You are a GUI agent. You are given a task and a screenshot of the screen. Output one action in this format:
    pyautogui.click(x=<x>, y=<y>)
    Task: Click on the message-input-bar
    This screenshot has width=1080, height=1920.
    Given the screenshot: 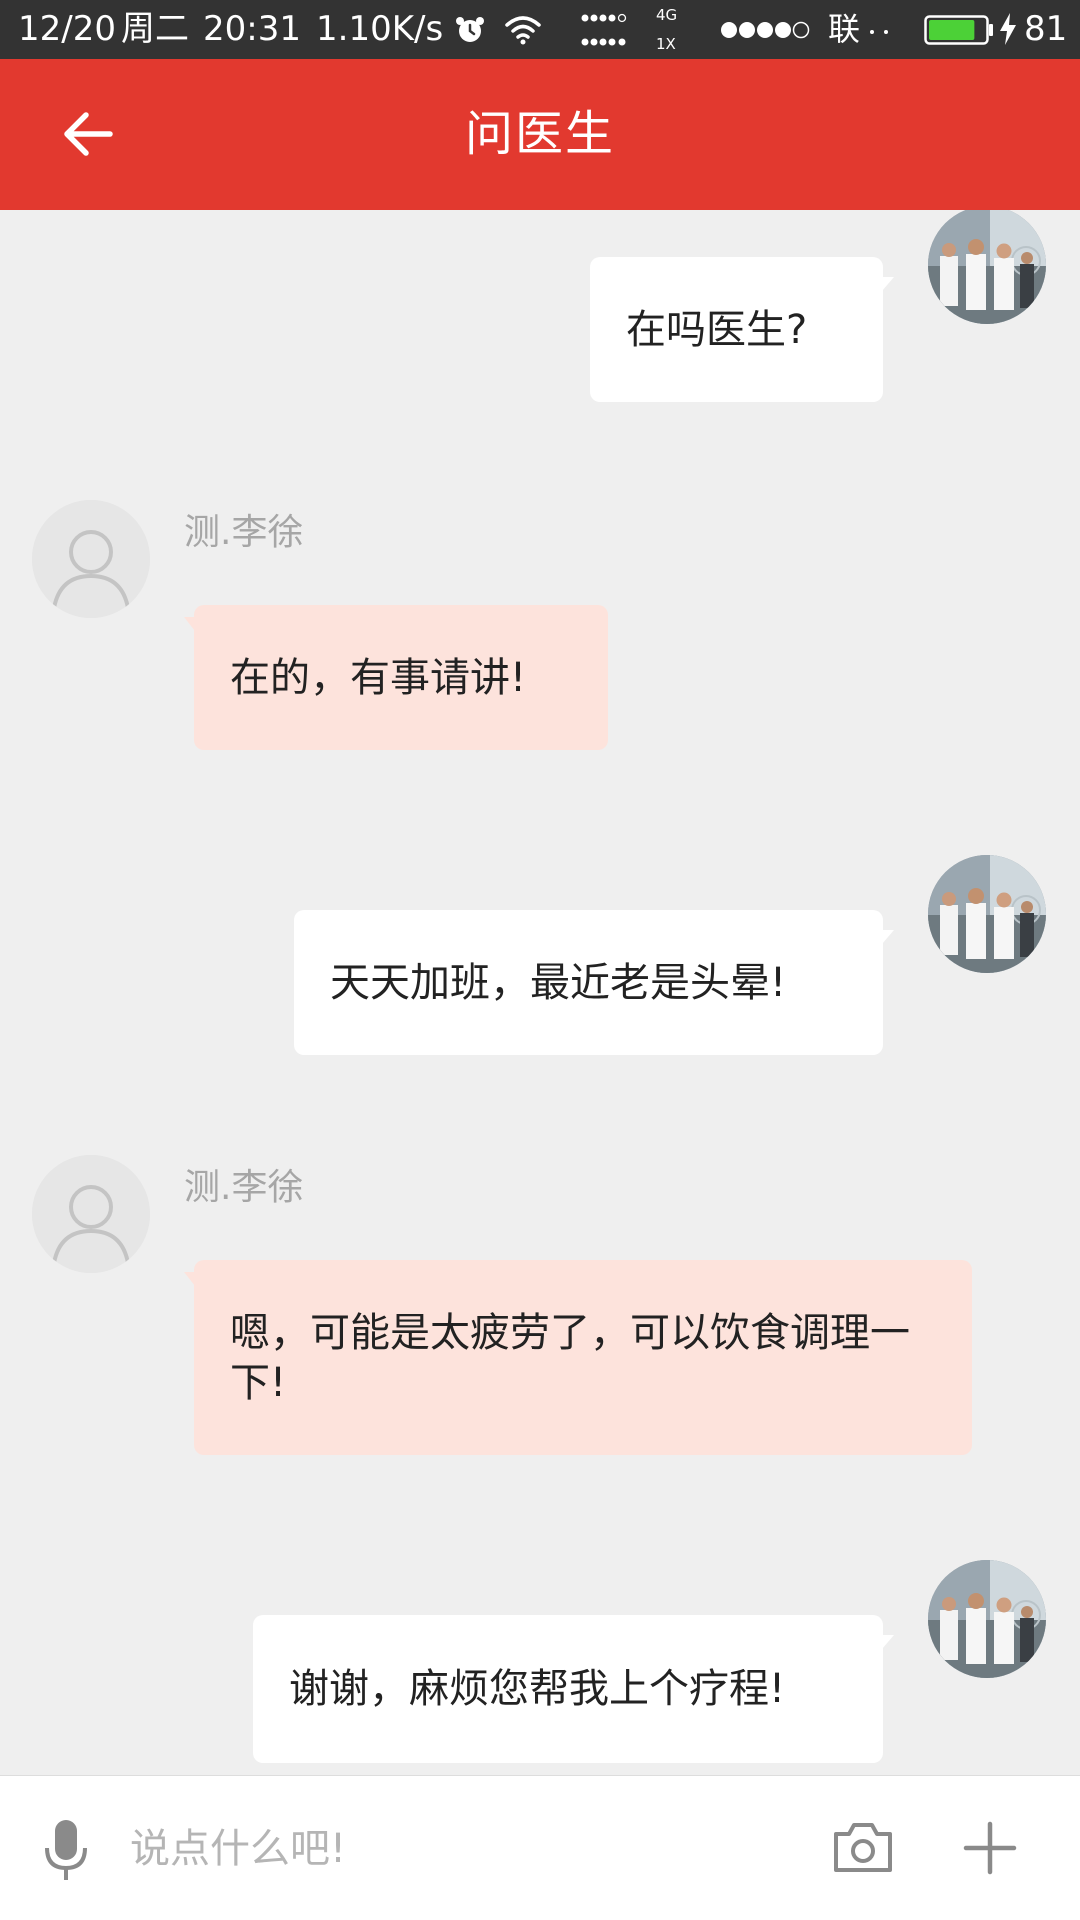 What is the action you would take?
    pyautogui.click(x=540, y=1847)
    